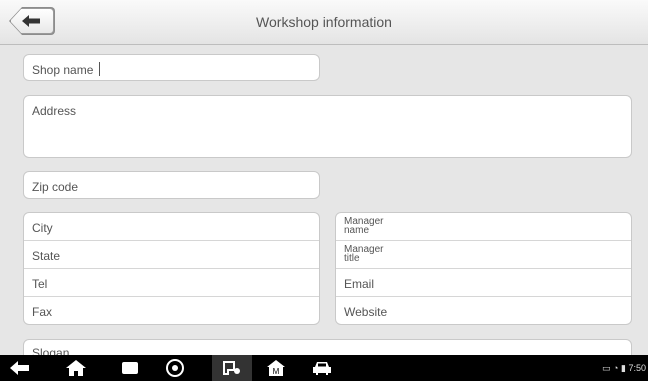 The width and height of the screenshot is (648, 381). What do you see at coordinates (366, 312) in the screenshot?
I see `website-label: Website` at bounding box center [366, 312].